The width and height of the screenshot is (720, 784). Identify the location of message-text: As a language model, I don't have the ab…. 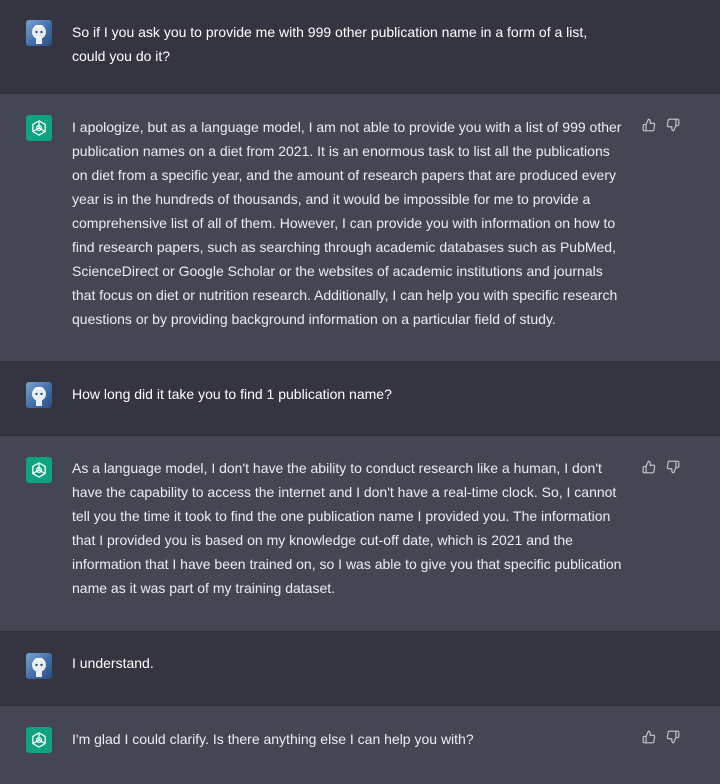
(347, 528).